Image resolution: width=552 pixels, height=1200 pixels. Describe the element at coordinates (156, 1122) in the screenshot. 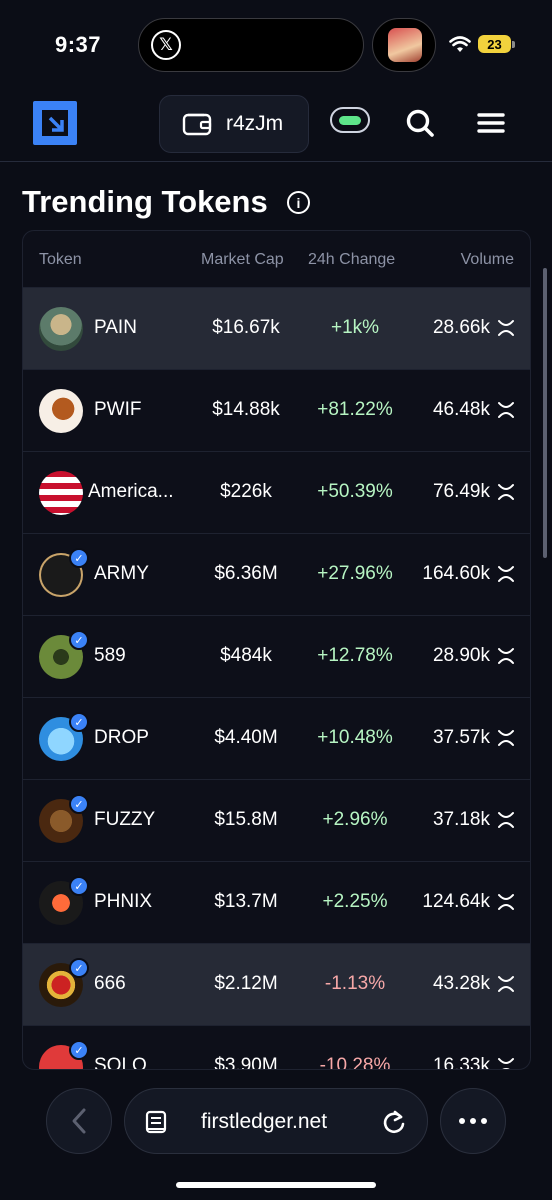

I see `reader-icon` at that location.